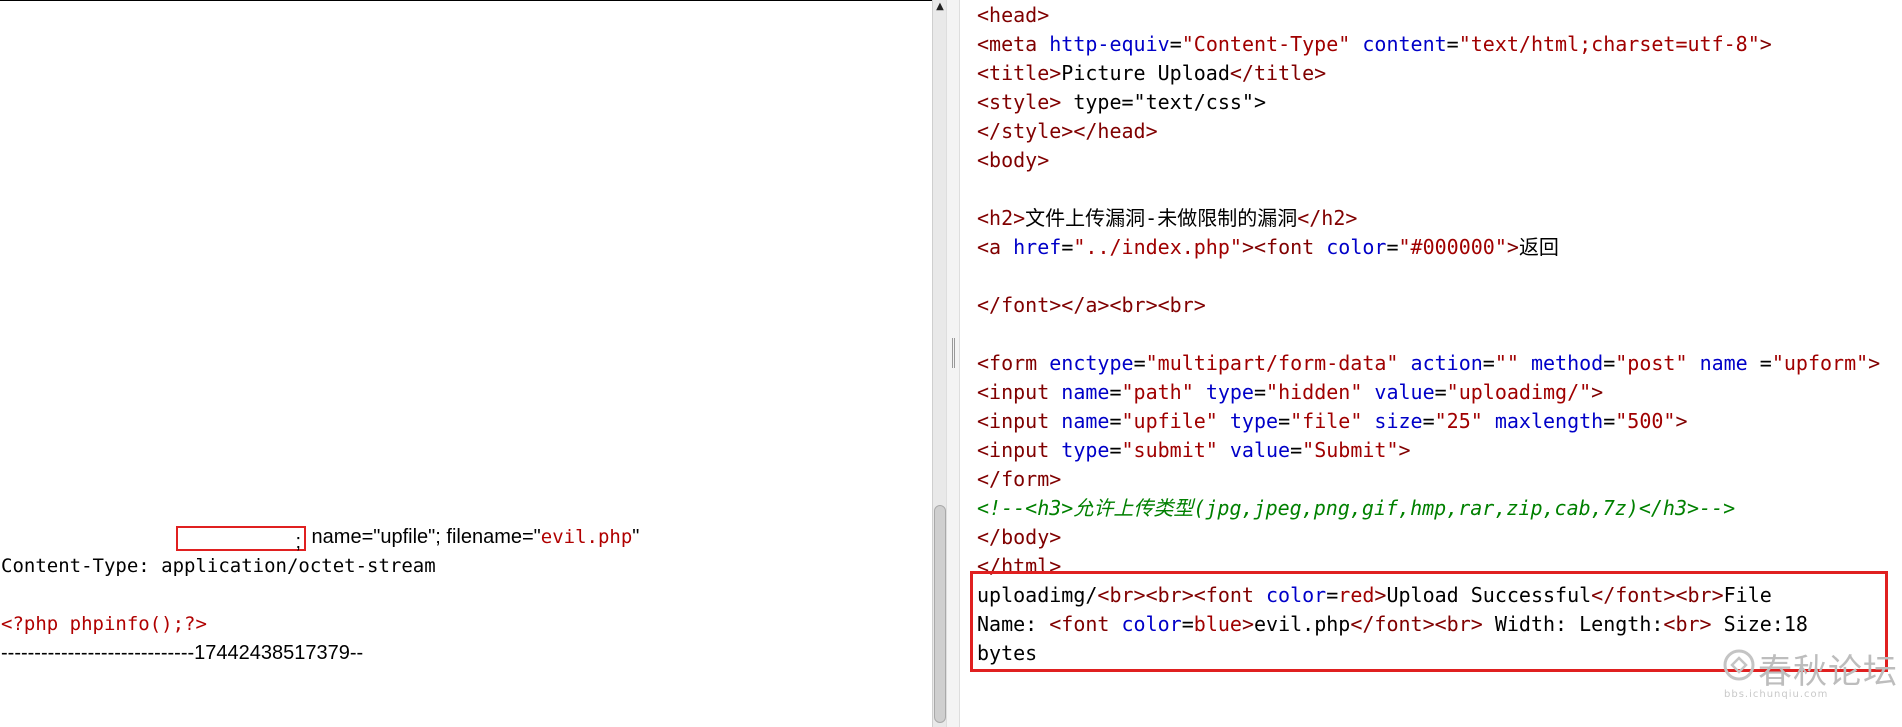  I want to click on source-token: "uploadimg/", so click(1519, 392).